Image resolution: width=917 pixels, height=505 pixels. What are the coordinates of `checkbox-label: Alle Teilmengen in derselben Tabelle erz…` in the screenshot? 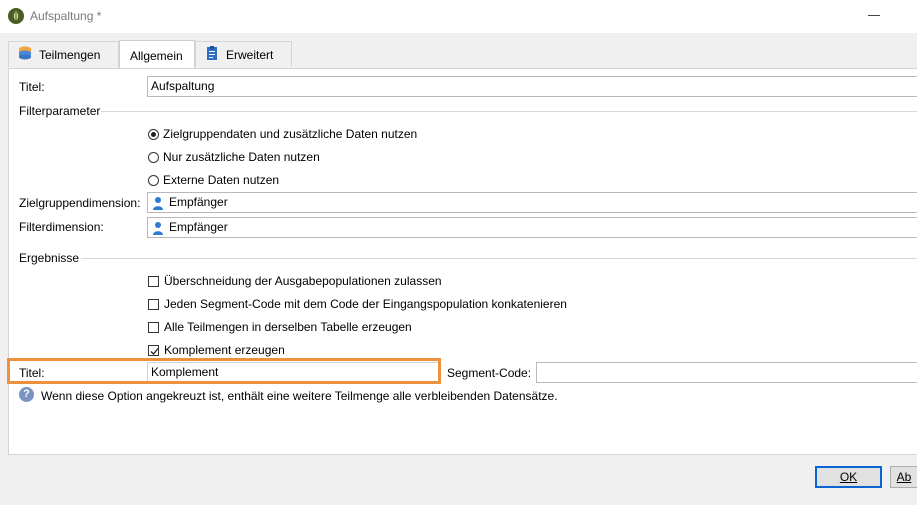 It's located at (288, 327).